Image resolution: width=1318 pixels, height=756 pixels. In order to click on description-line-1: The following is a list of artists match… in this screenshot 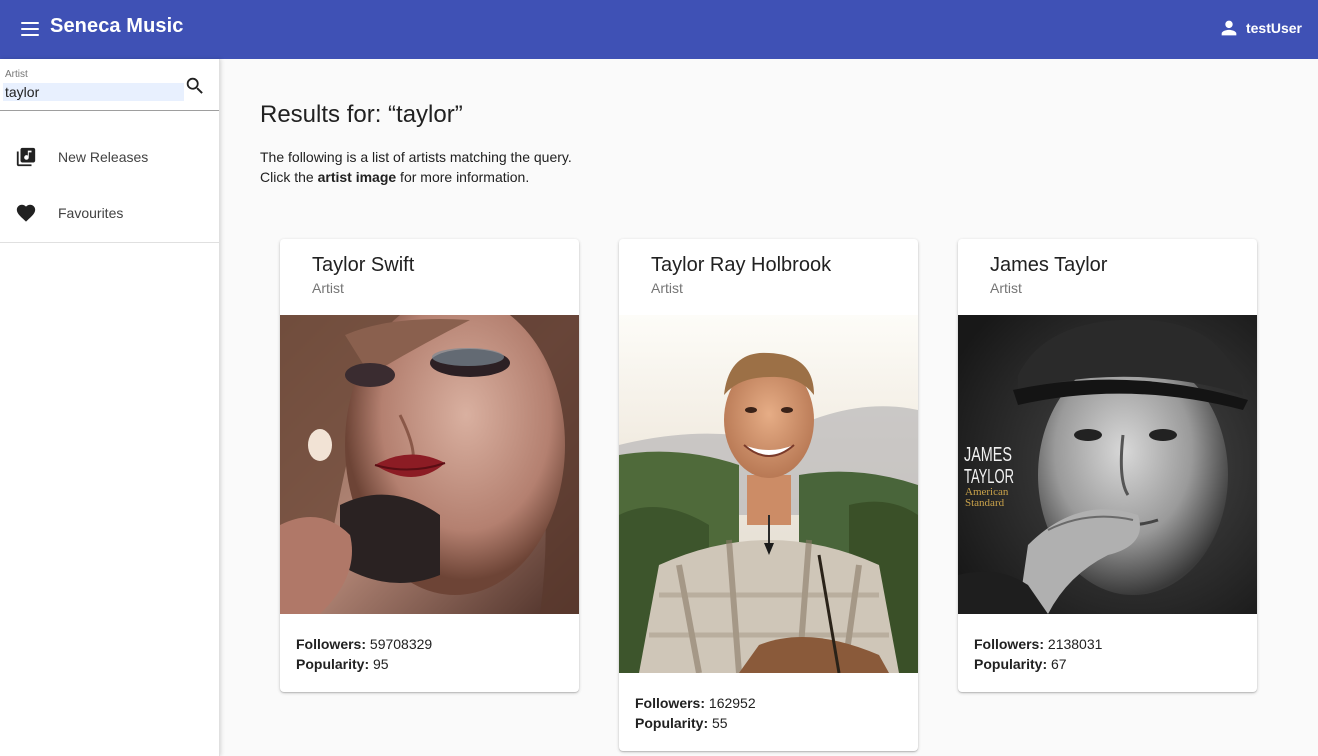, I will do `click(416, 157)`.